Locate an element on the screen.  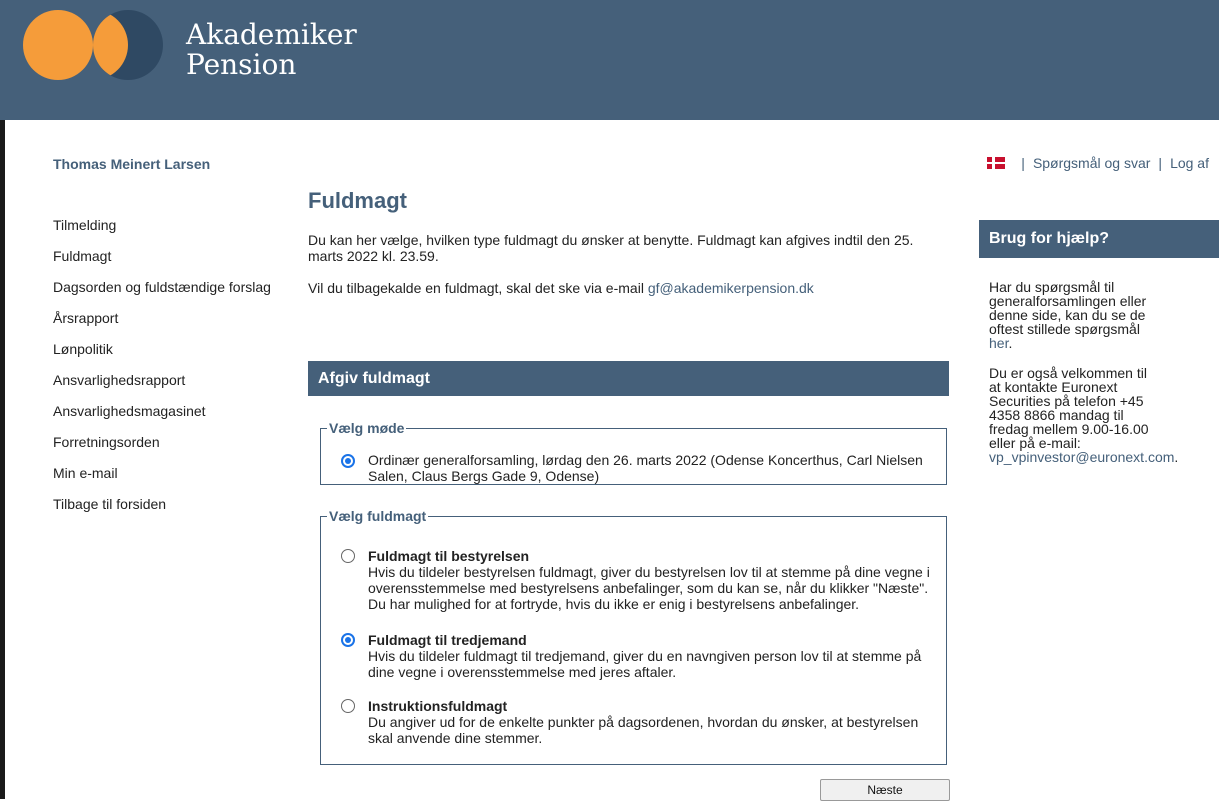
proxy-option-third-title: Fuldmagt til tredjemand is located at coordinates (447, 640).